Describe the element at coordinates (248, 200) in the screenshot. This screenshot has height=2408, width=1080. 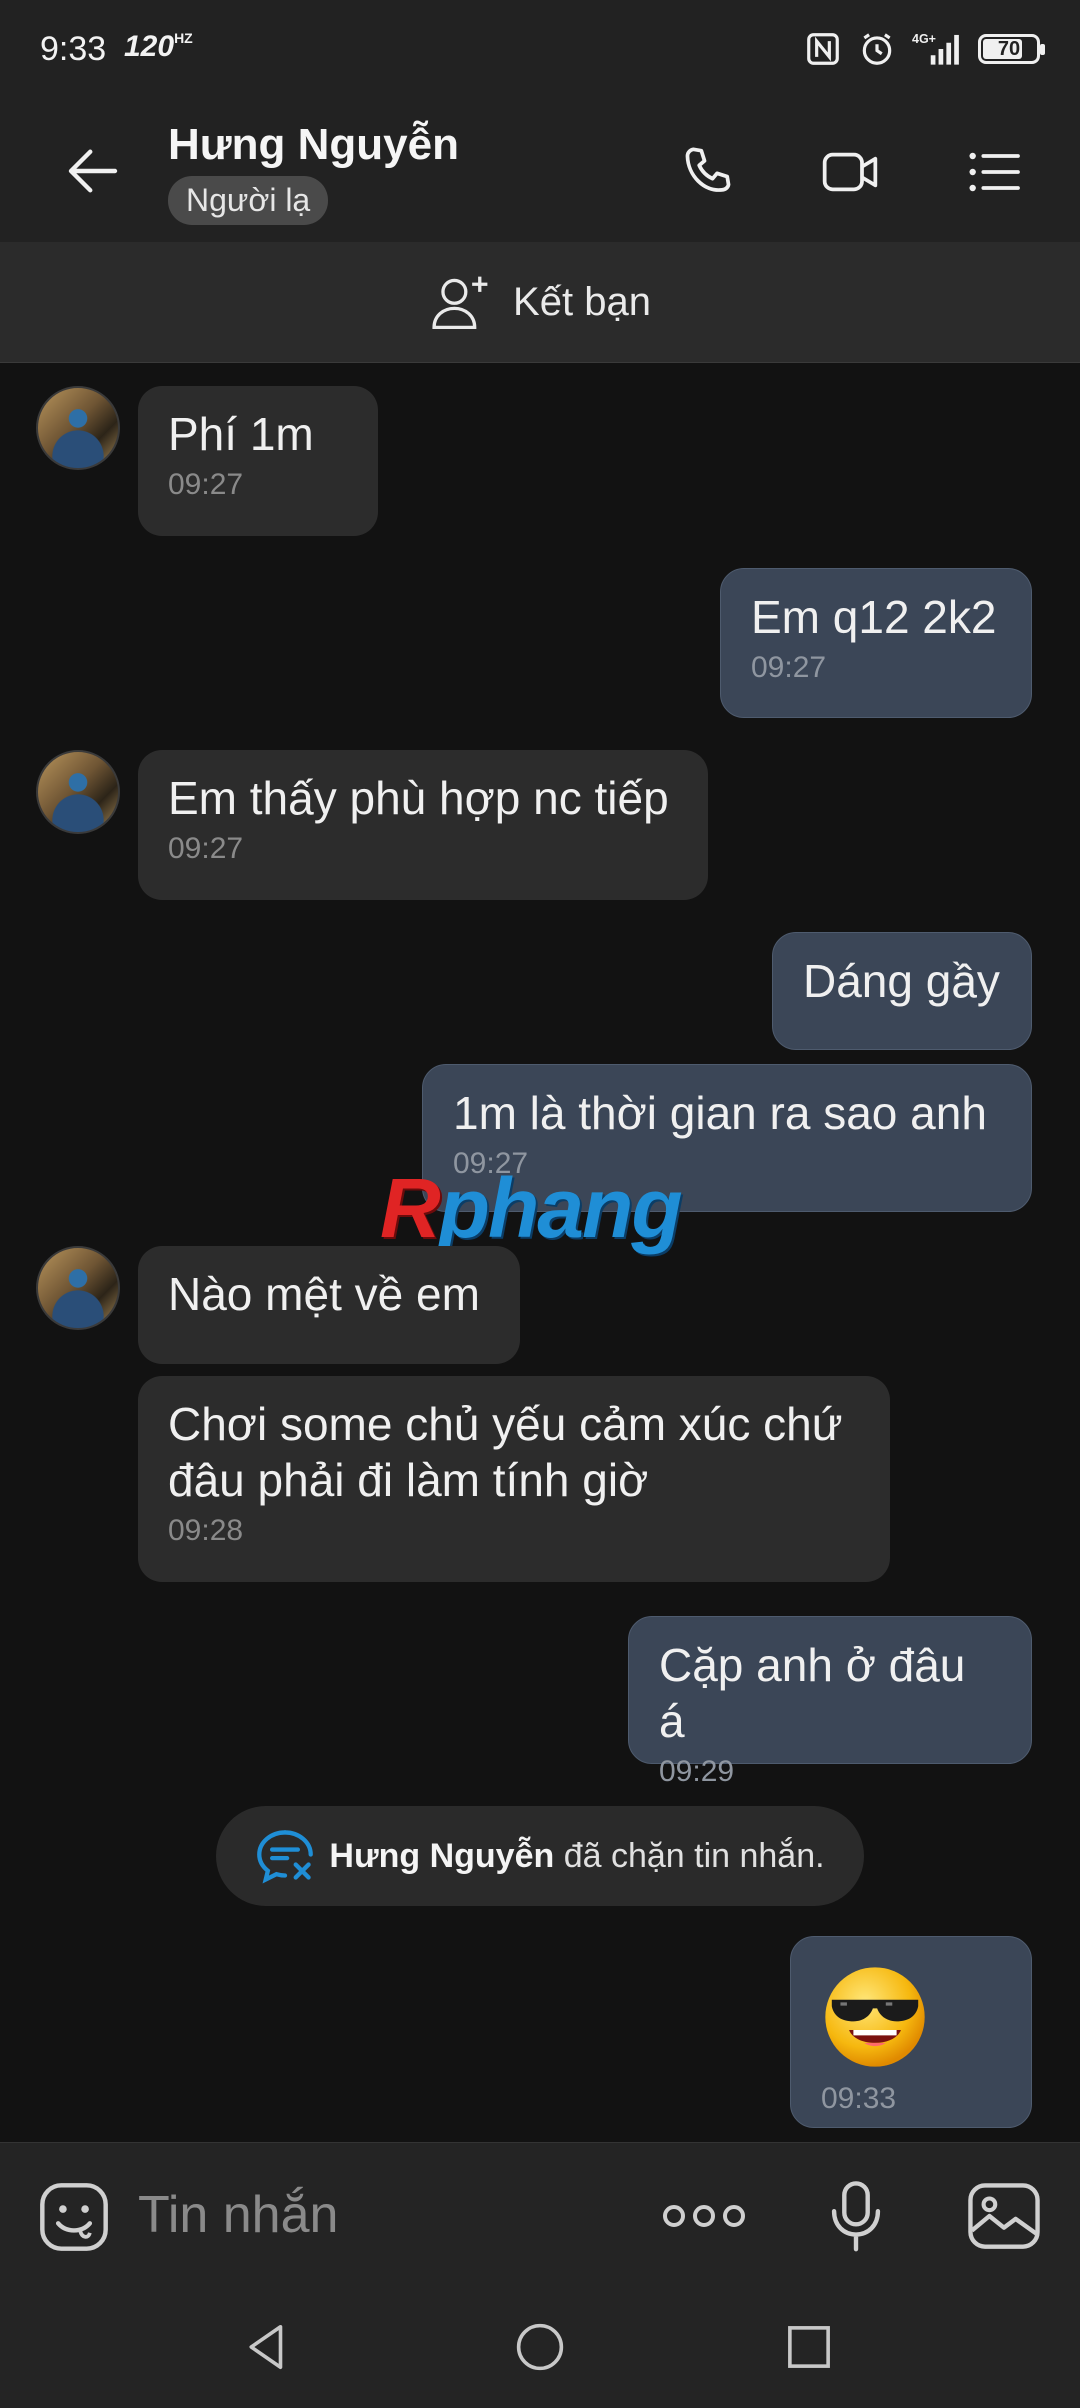
I see `stranger-badge: Người lạ` at that location.